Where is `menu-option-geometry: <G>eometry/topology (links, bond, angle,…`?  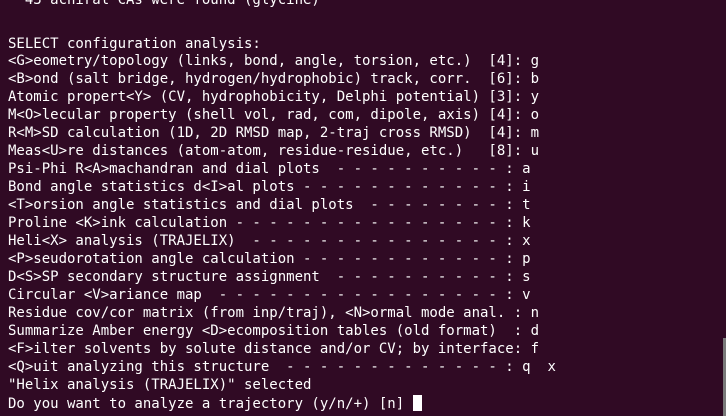
menu-option-geometry: <G>eometry/topology (links, bond, angle,… is located at coordinates (274, 61).